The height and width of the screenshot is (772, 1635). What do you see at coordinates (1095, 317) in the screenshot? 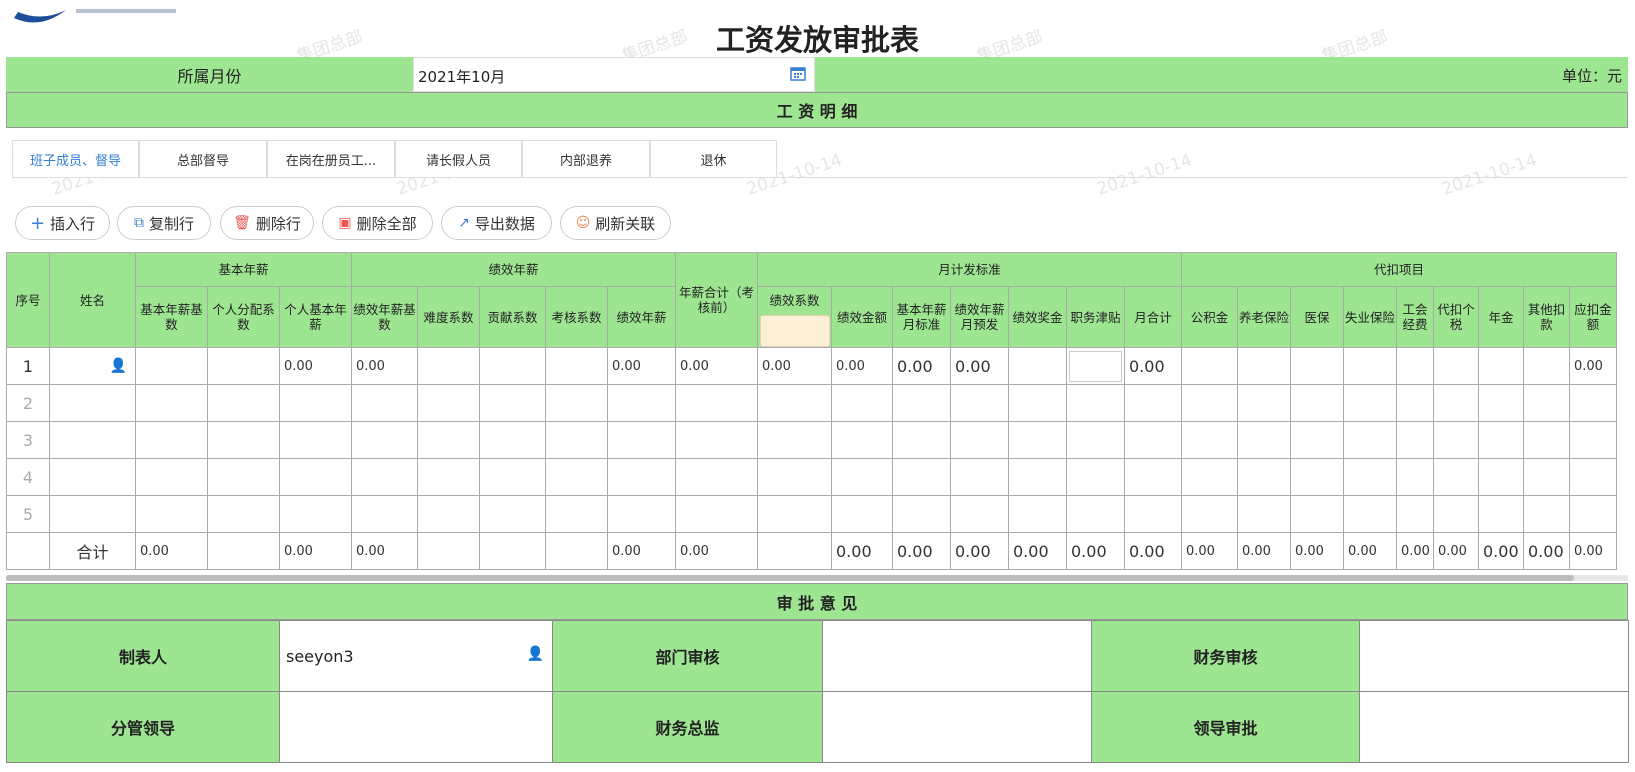
I see `col-header: 职务津贴` at bounding box center [1095, 317].